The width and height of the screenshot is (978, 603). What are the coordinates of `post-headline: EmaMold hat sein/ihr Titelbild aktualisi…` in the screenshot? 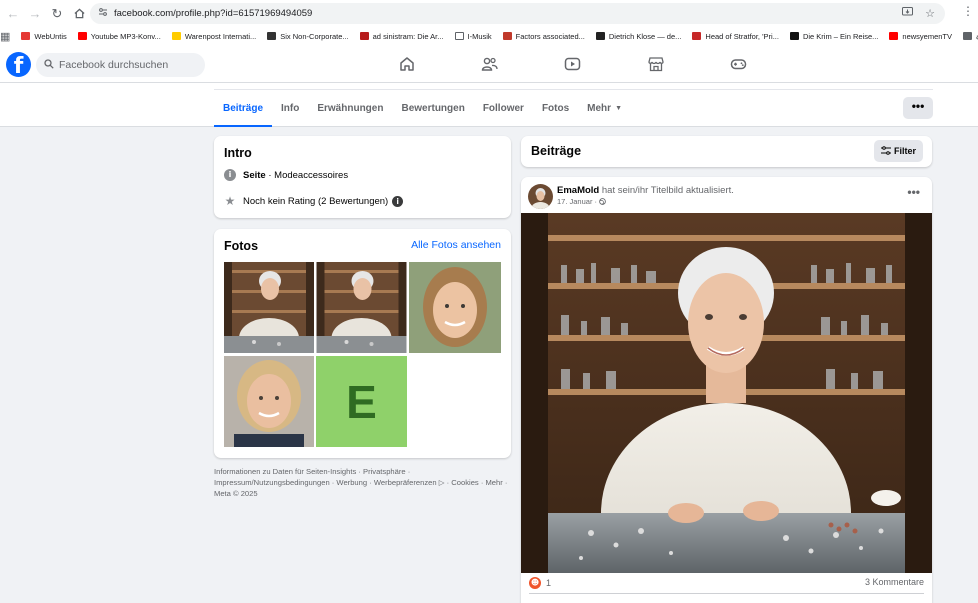 It's located at (645, 190).